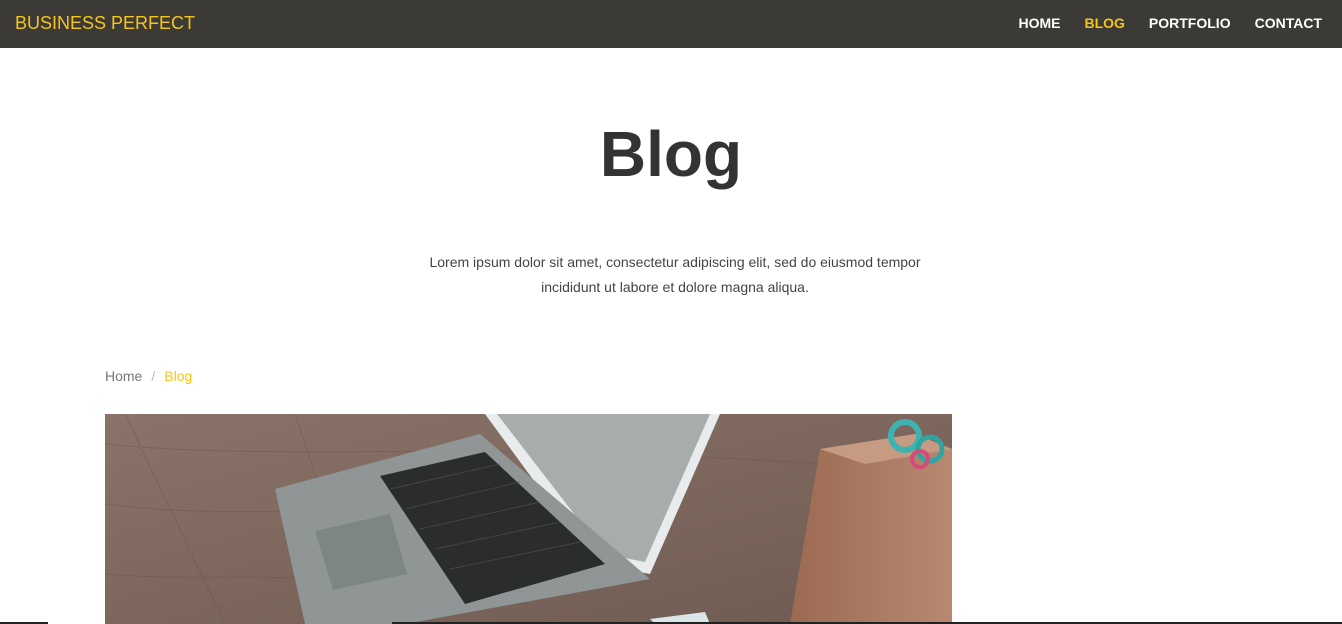  Describe the element at coordinates (1104, 23) in the screenshot. I see `nav-link-blog: BLOG` at that location.